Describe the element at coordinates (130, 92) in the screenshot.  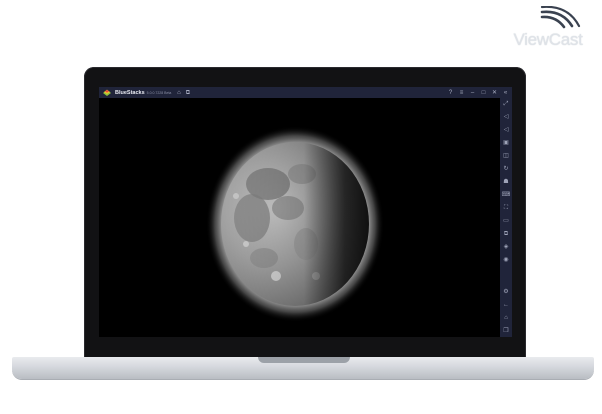
I see `app-name: BlueStacks` at that location.